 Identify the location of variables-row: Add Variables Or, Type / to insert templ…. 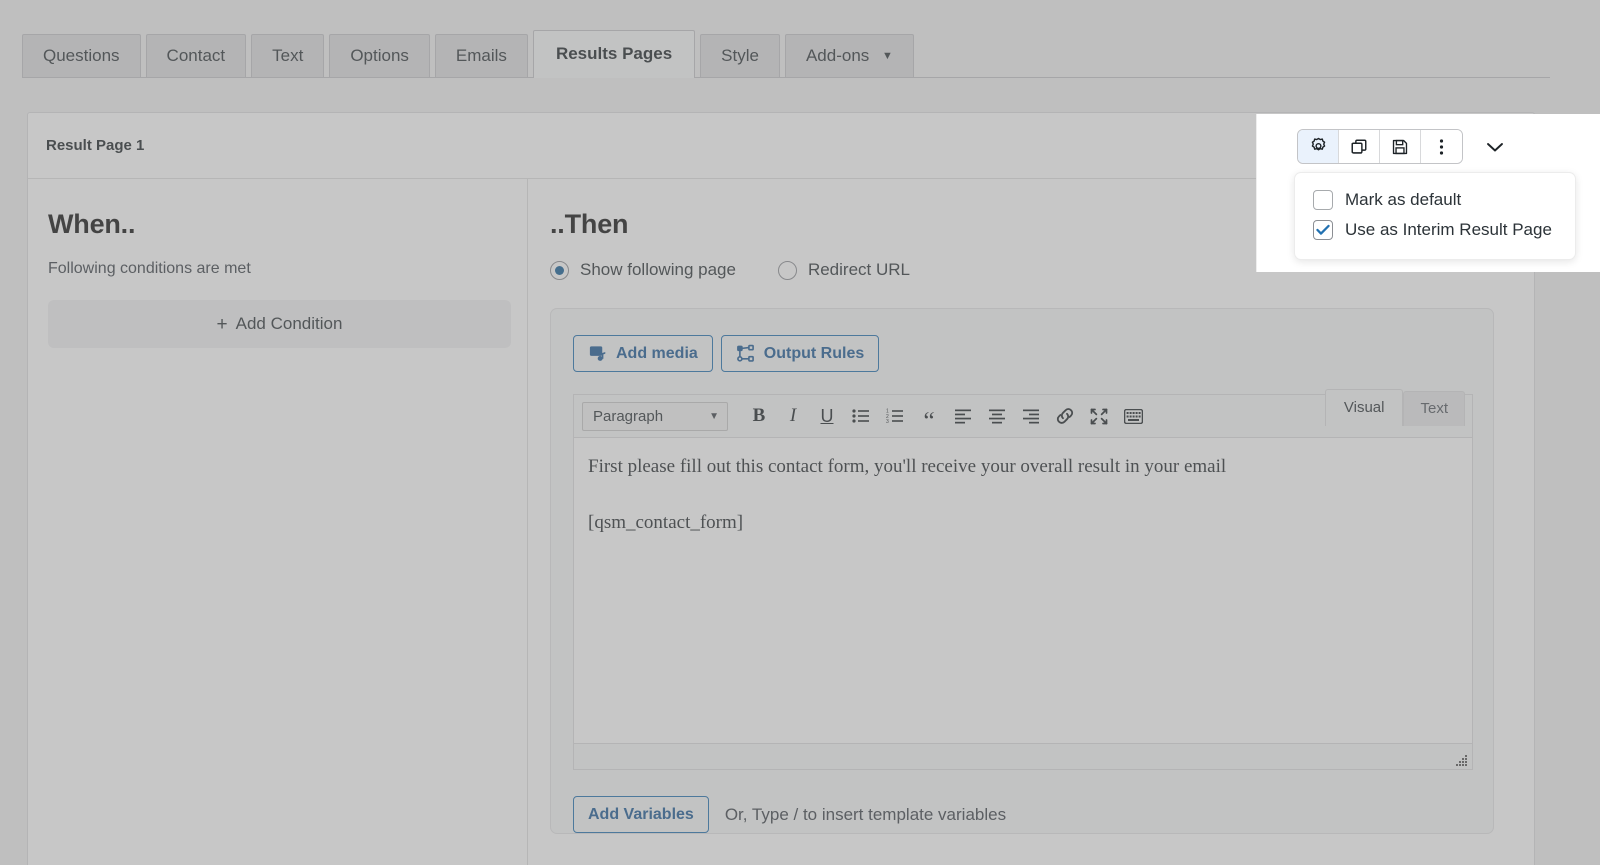
(1022, 802).